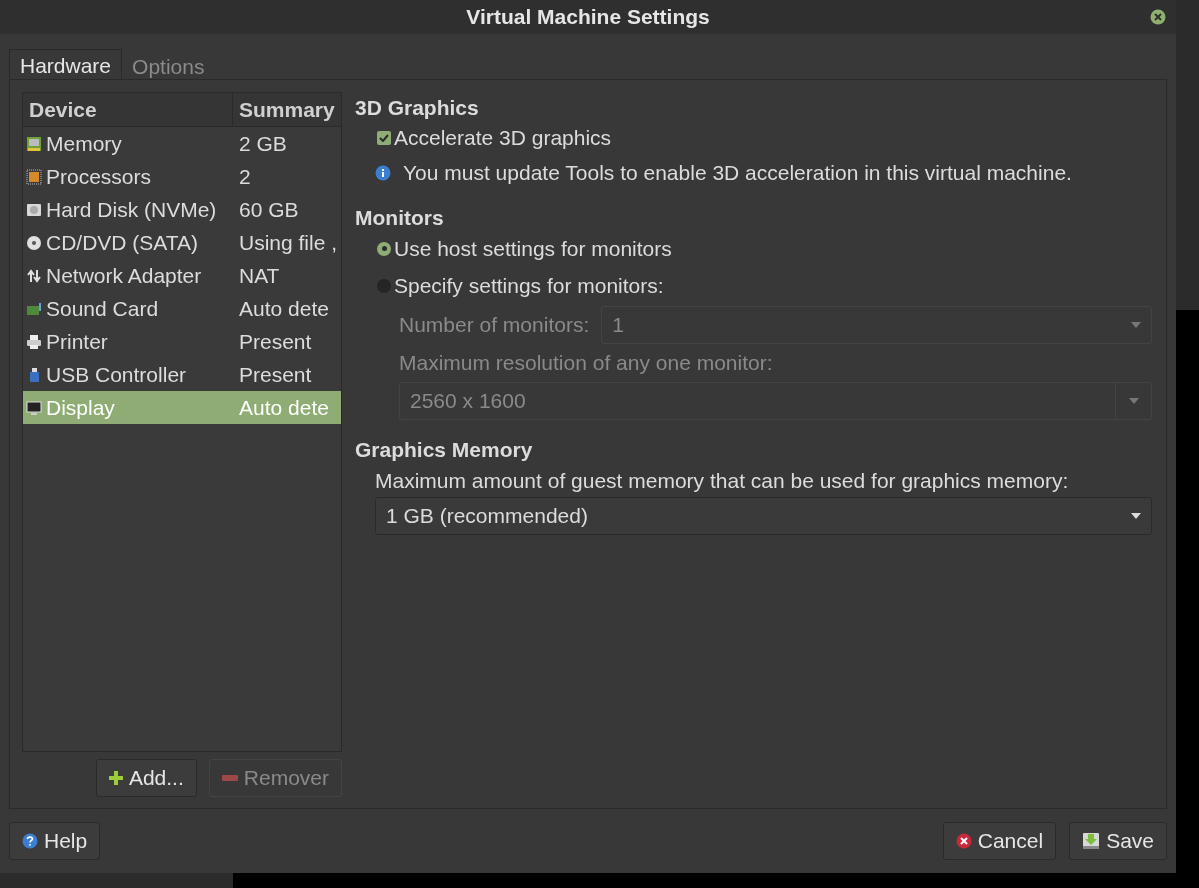 This screenshot has height=888, width=1199. What do you see at coordinates (400, 217) in the screenshot?
I see `section-heading: Monitors` at bounding box center [400, 217].